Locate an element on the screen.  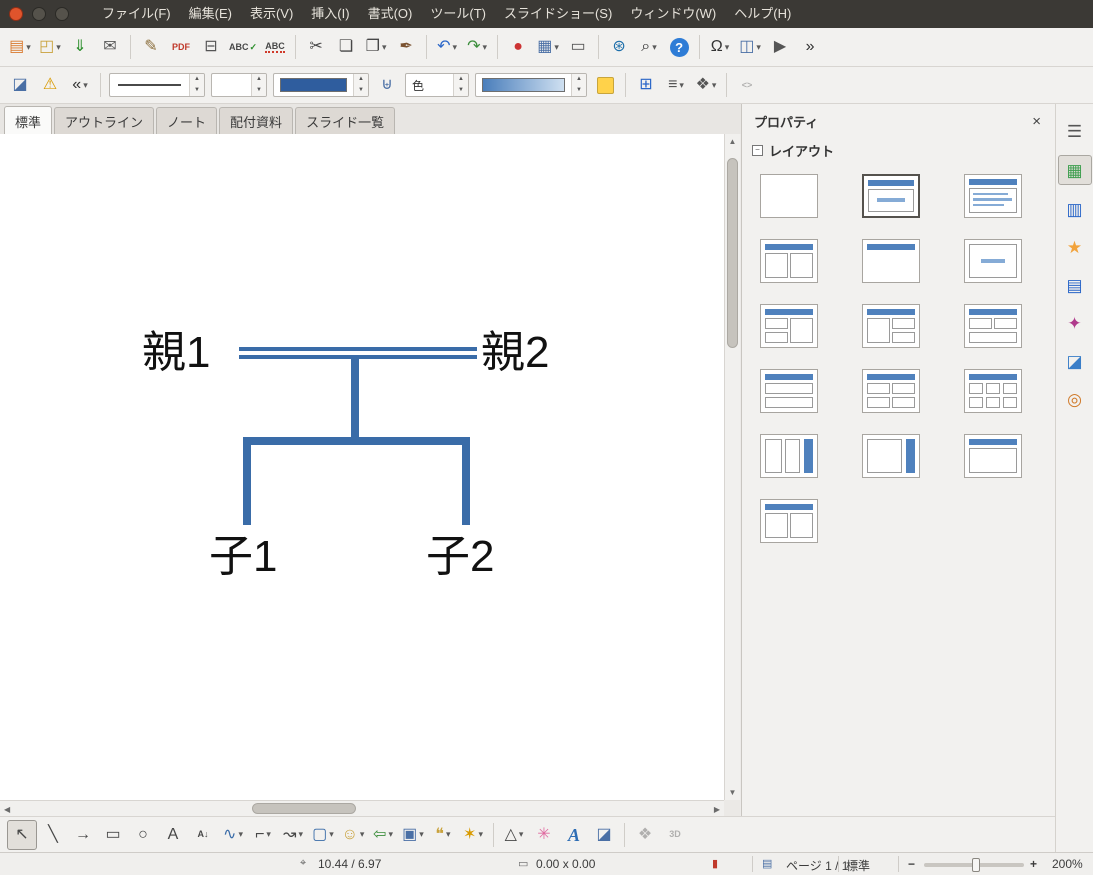
view-tab-notes: ノート is located at coordinates (187, 120).